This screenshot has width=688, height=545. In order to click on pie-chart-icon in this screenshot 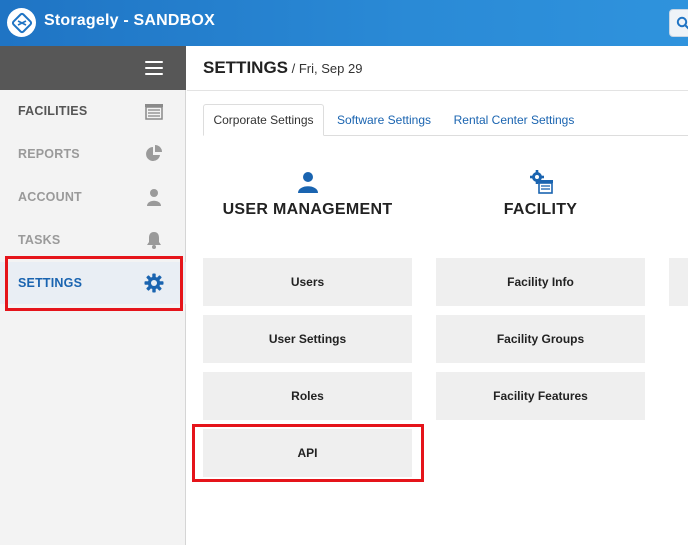, I will do `click(154, 153)`.